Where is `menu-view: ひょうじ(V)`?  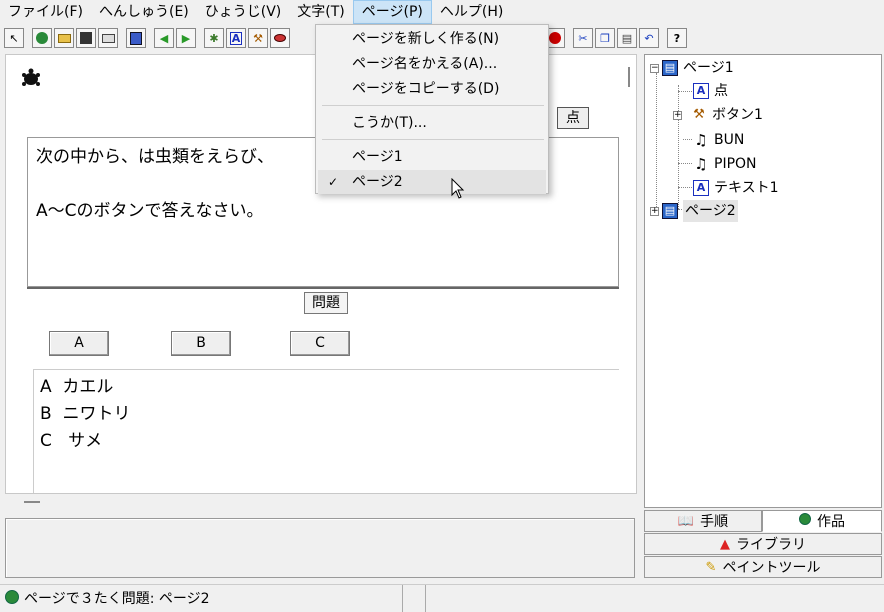
menu-view: ひょうじ(V) is located at coordinates (243, 12).